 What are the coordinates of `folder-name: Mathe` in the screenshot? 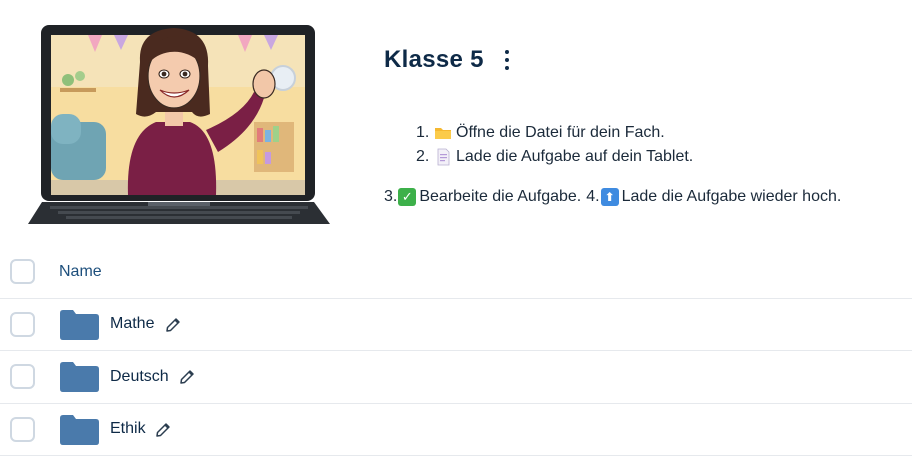 It's located at (132, 324).